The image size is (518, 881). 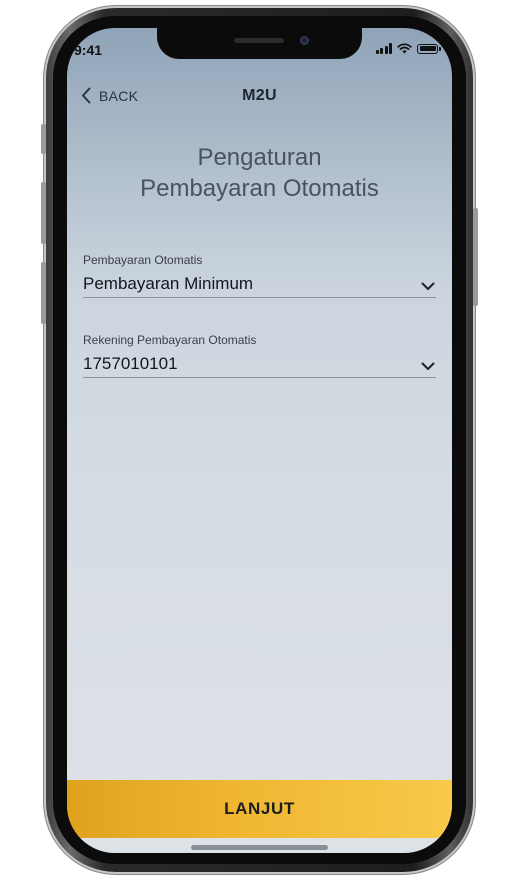 What do you see at coordinates (259, 847) in the screenshot?
I see `home-indicator` at bounding box center [259, 847].